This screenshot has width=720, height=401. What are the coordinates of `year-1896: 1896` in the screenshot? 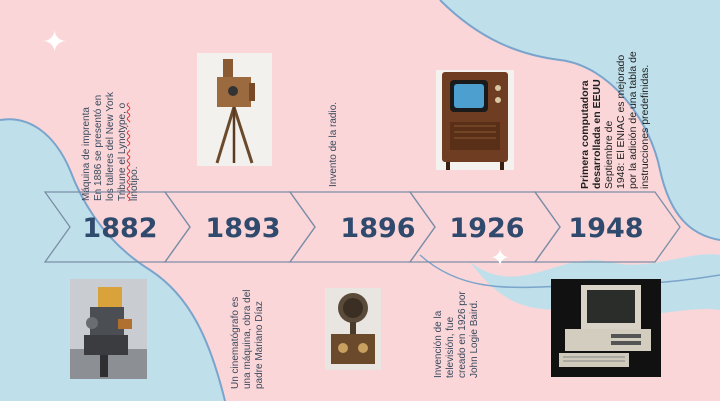 It's located at (377, 228).